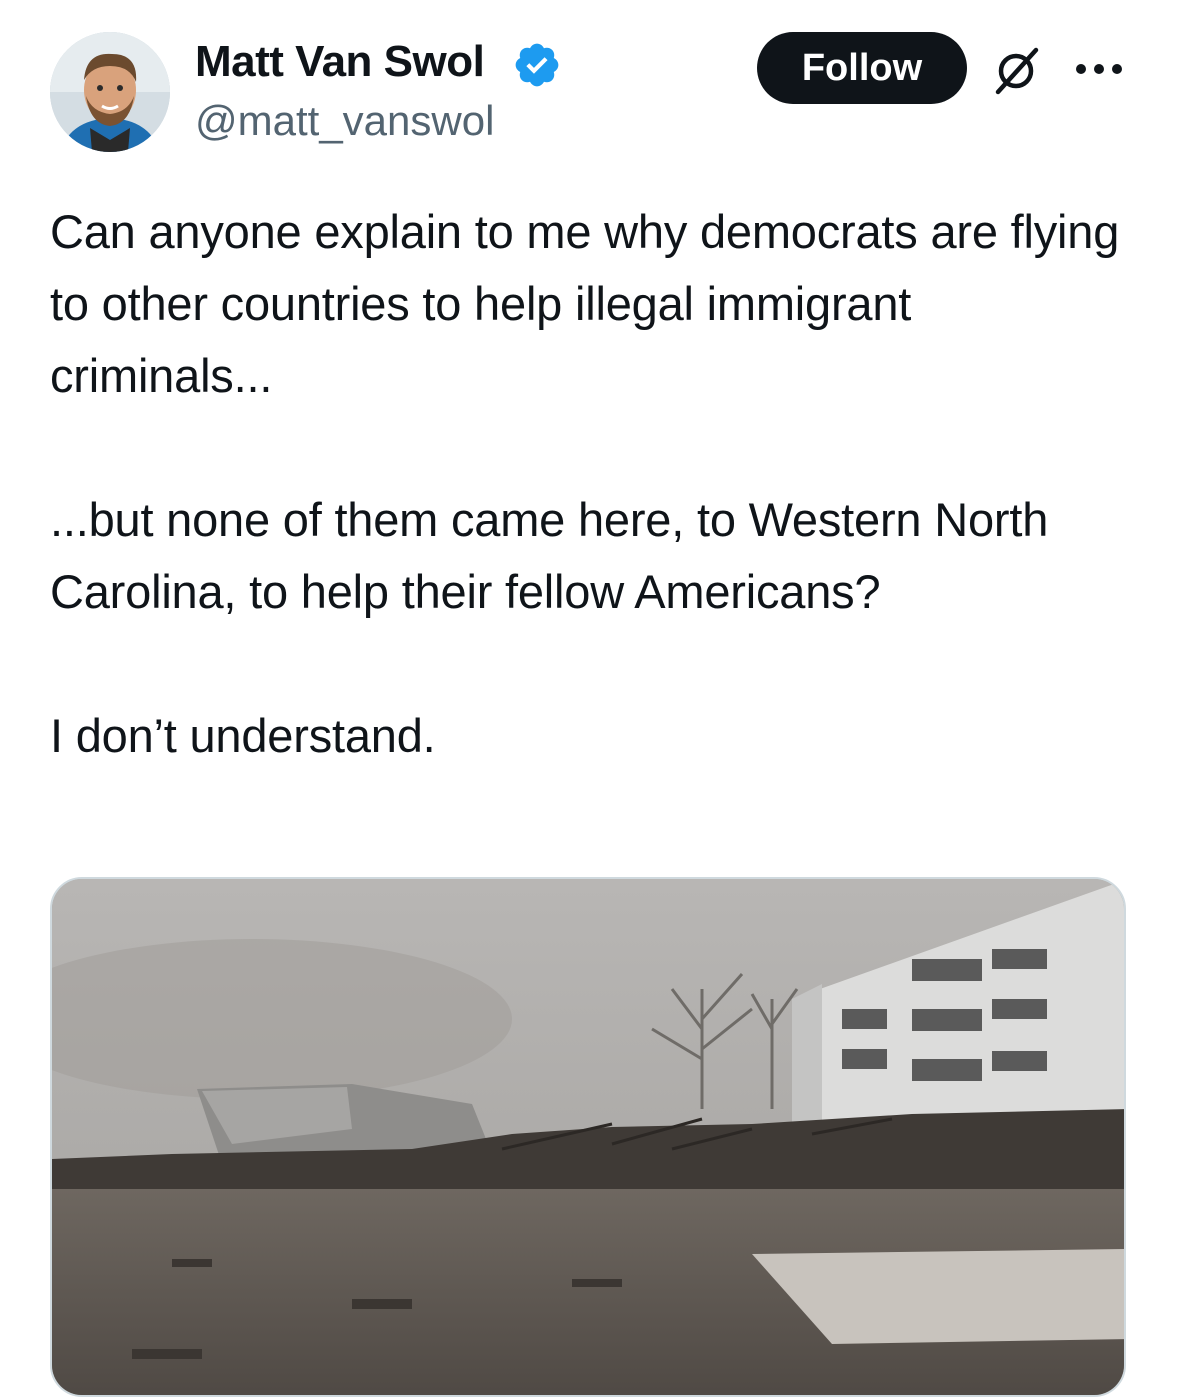 This screenshot has height=1397, width=1178. Describe the element at coordinates (110, 92) in the screenshot. I see `avatar` at that location.